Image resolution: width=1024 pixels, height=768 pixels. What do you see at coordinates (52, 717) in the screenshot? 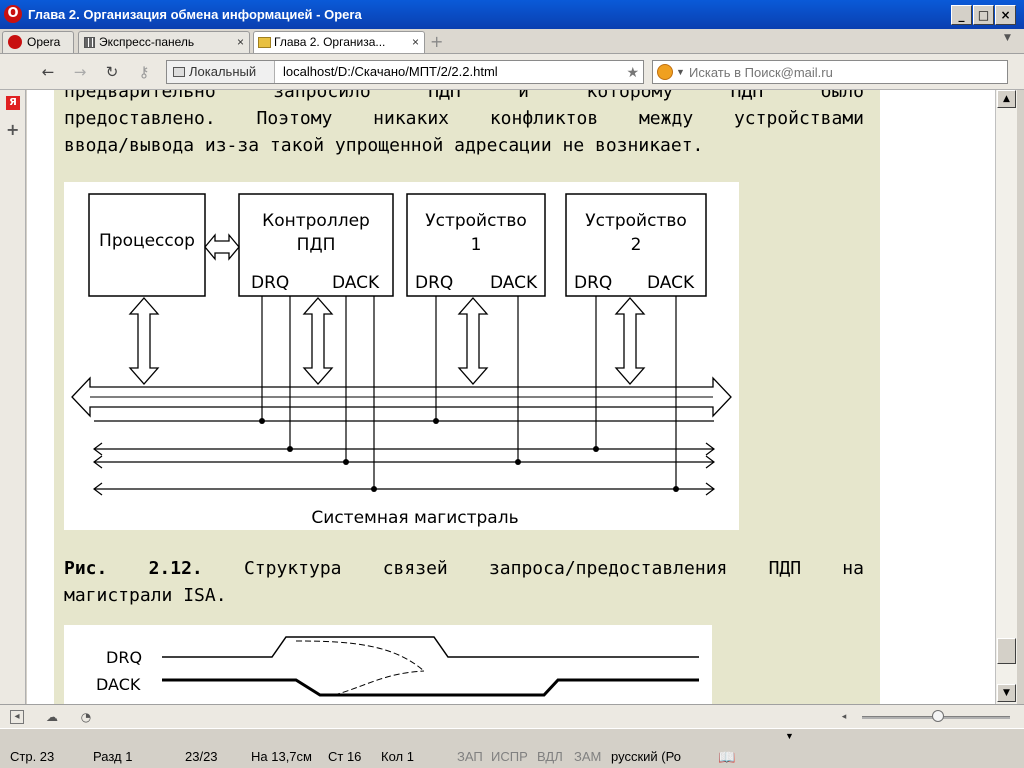
I see `cloud-icon: ☁` at bounding box center [52, 717].